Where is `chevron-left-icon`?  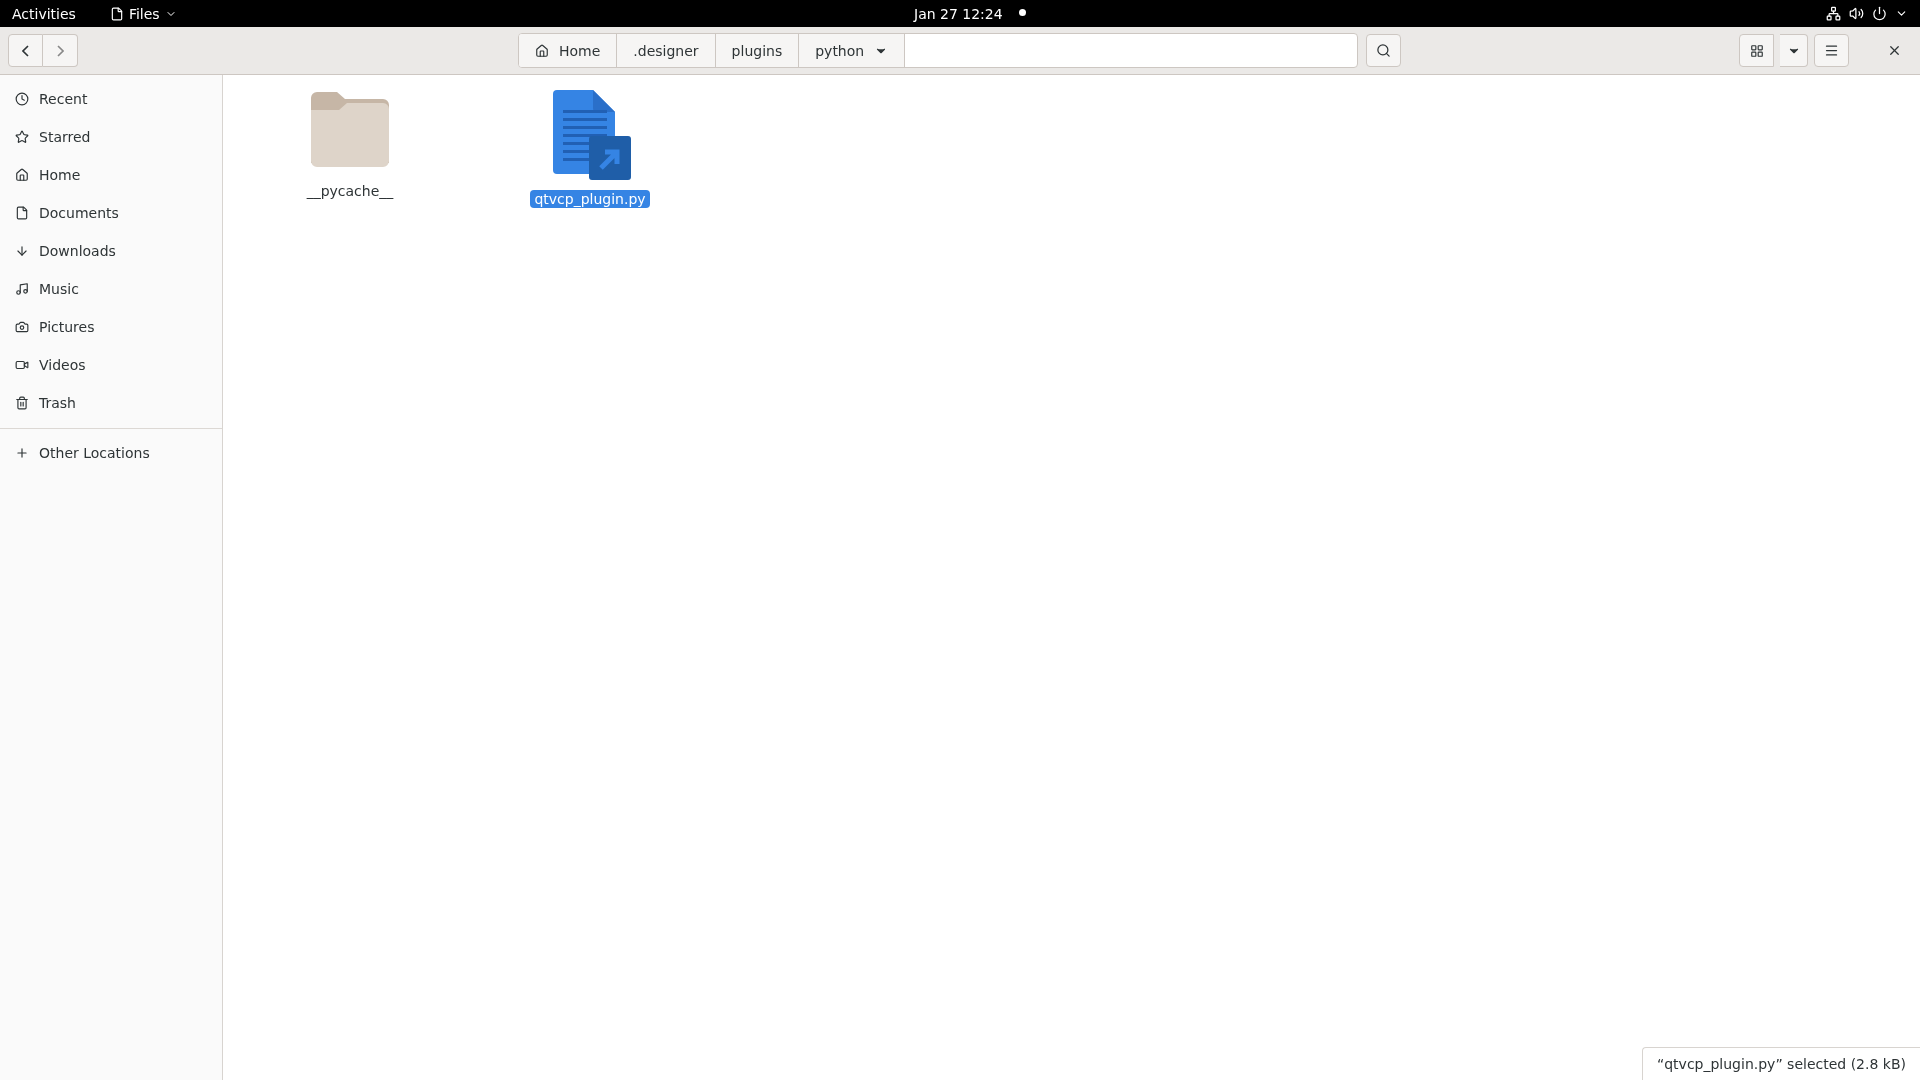
chevron-left-icon is located at coordinates (25, 50).